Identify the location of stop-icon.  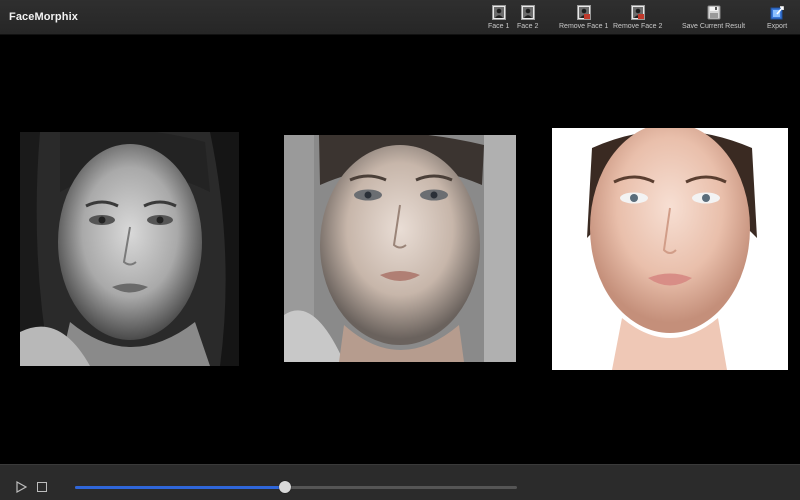
(42, 487).